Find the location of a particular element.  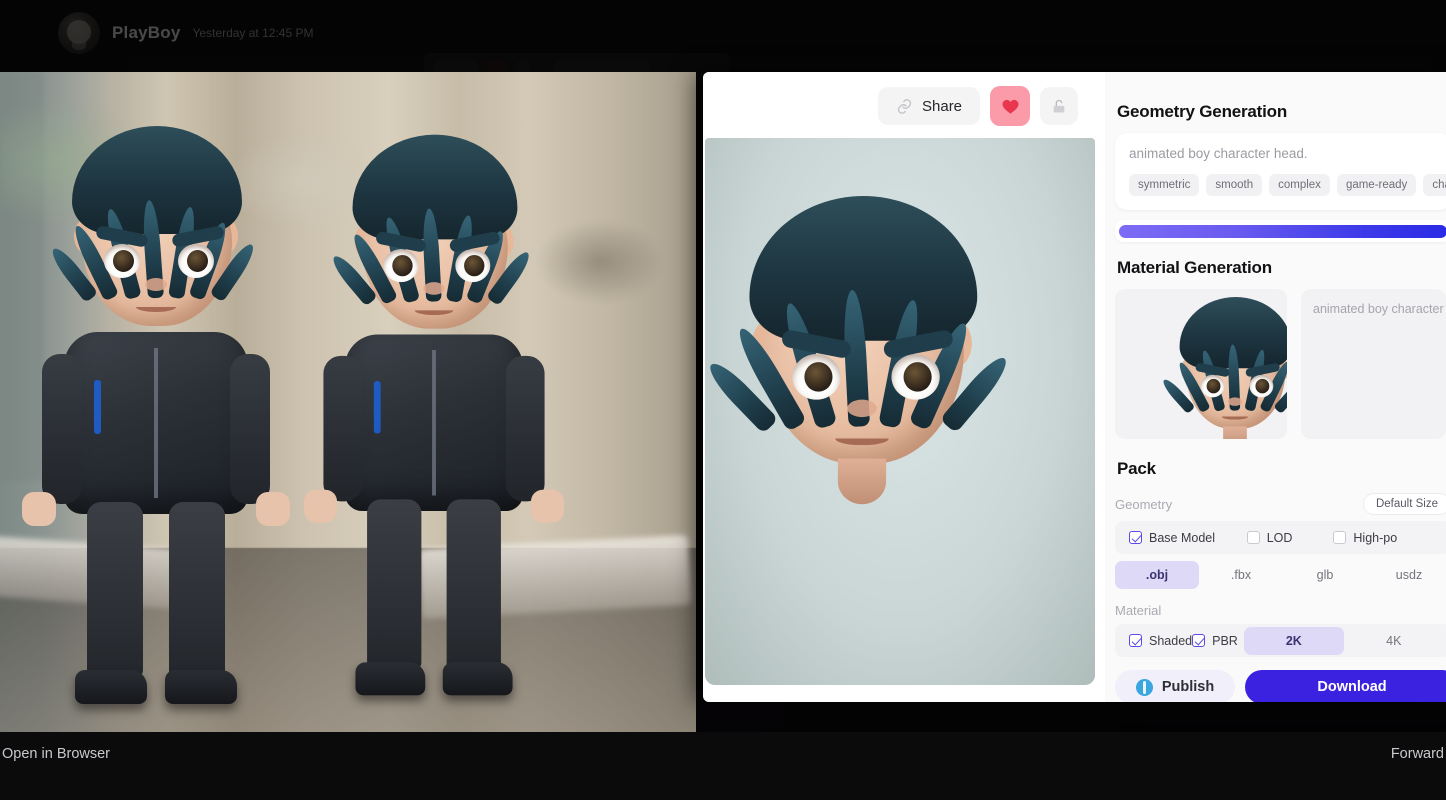

message-author: PlayBoy is located at coordinates (146, 32).